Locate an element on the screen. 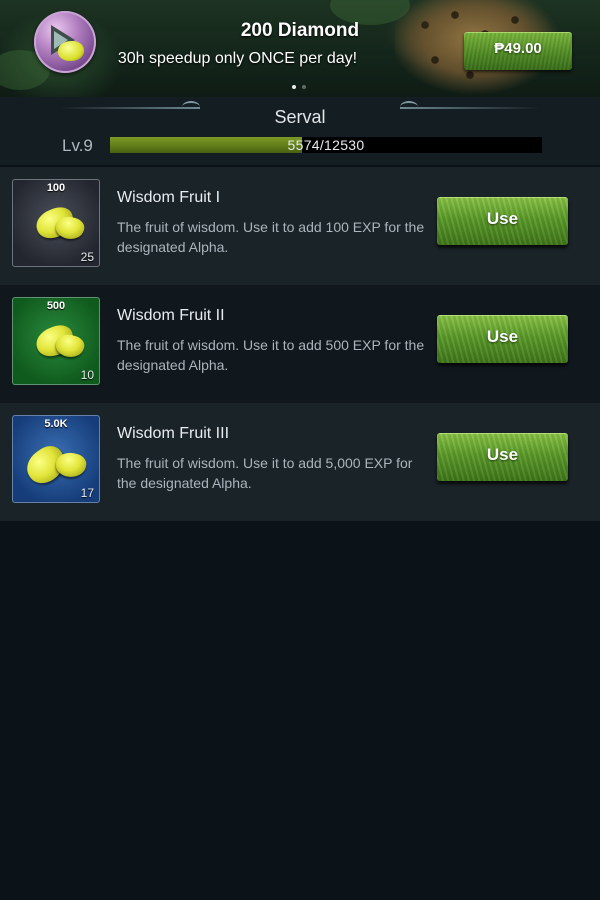 The width and height of the screenshot is (600, 900). item-icon-frame: 500 10 is located at coordinates (56, 341).